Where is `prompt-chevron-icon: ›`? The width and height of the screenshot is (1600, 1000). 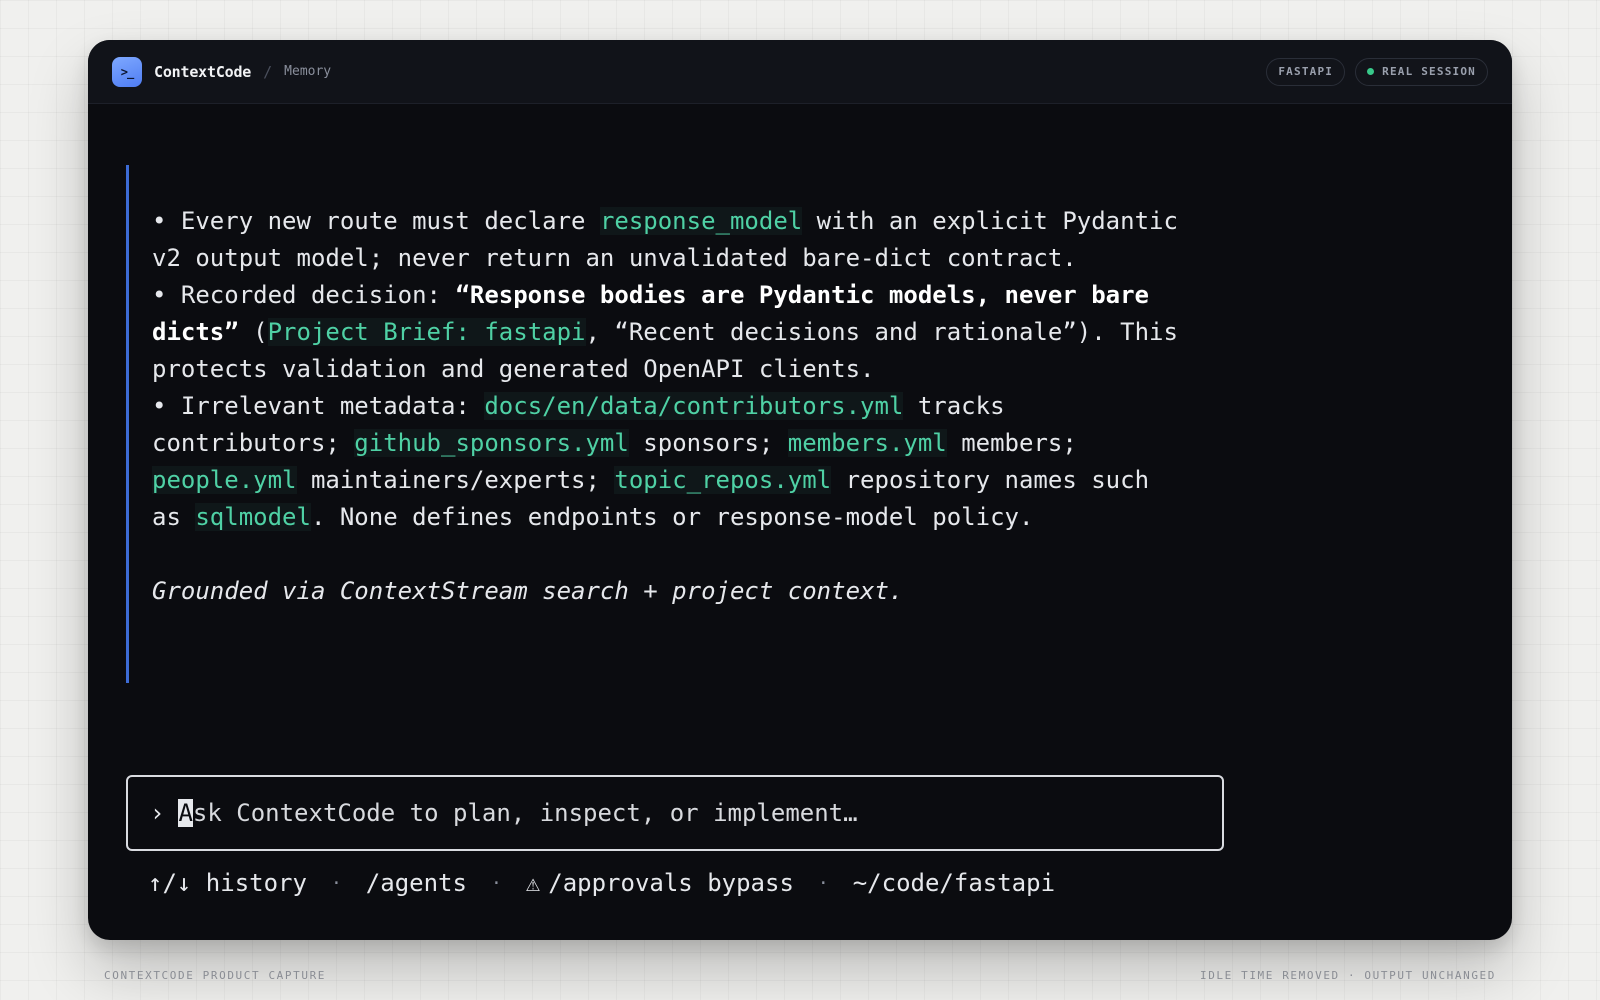
prompt-chevron-icon: › is located at coordinates (157, 813).